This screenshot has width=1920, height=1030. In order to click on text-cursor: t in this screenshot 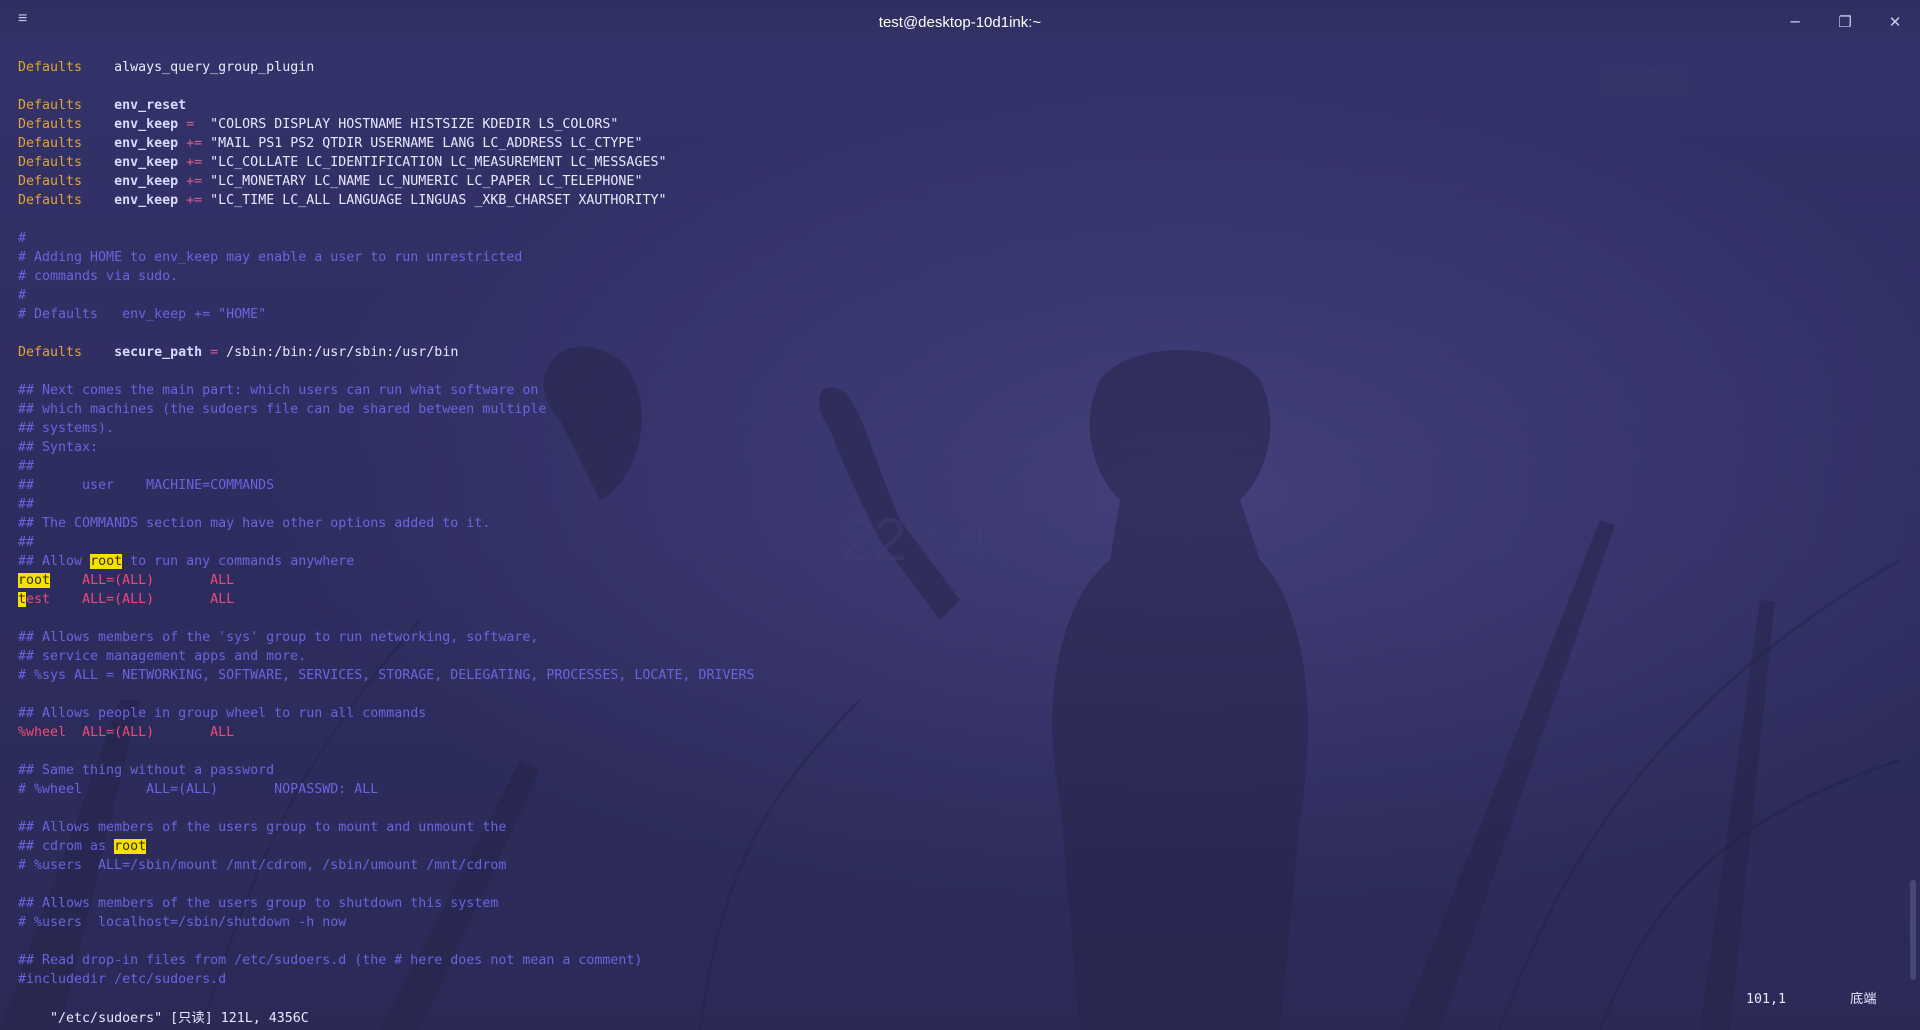, I will do `click(22, 599)`.